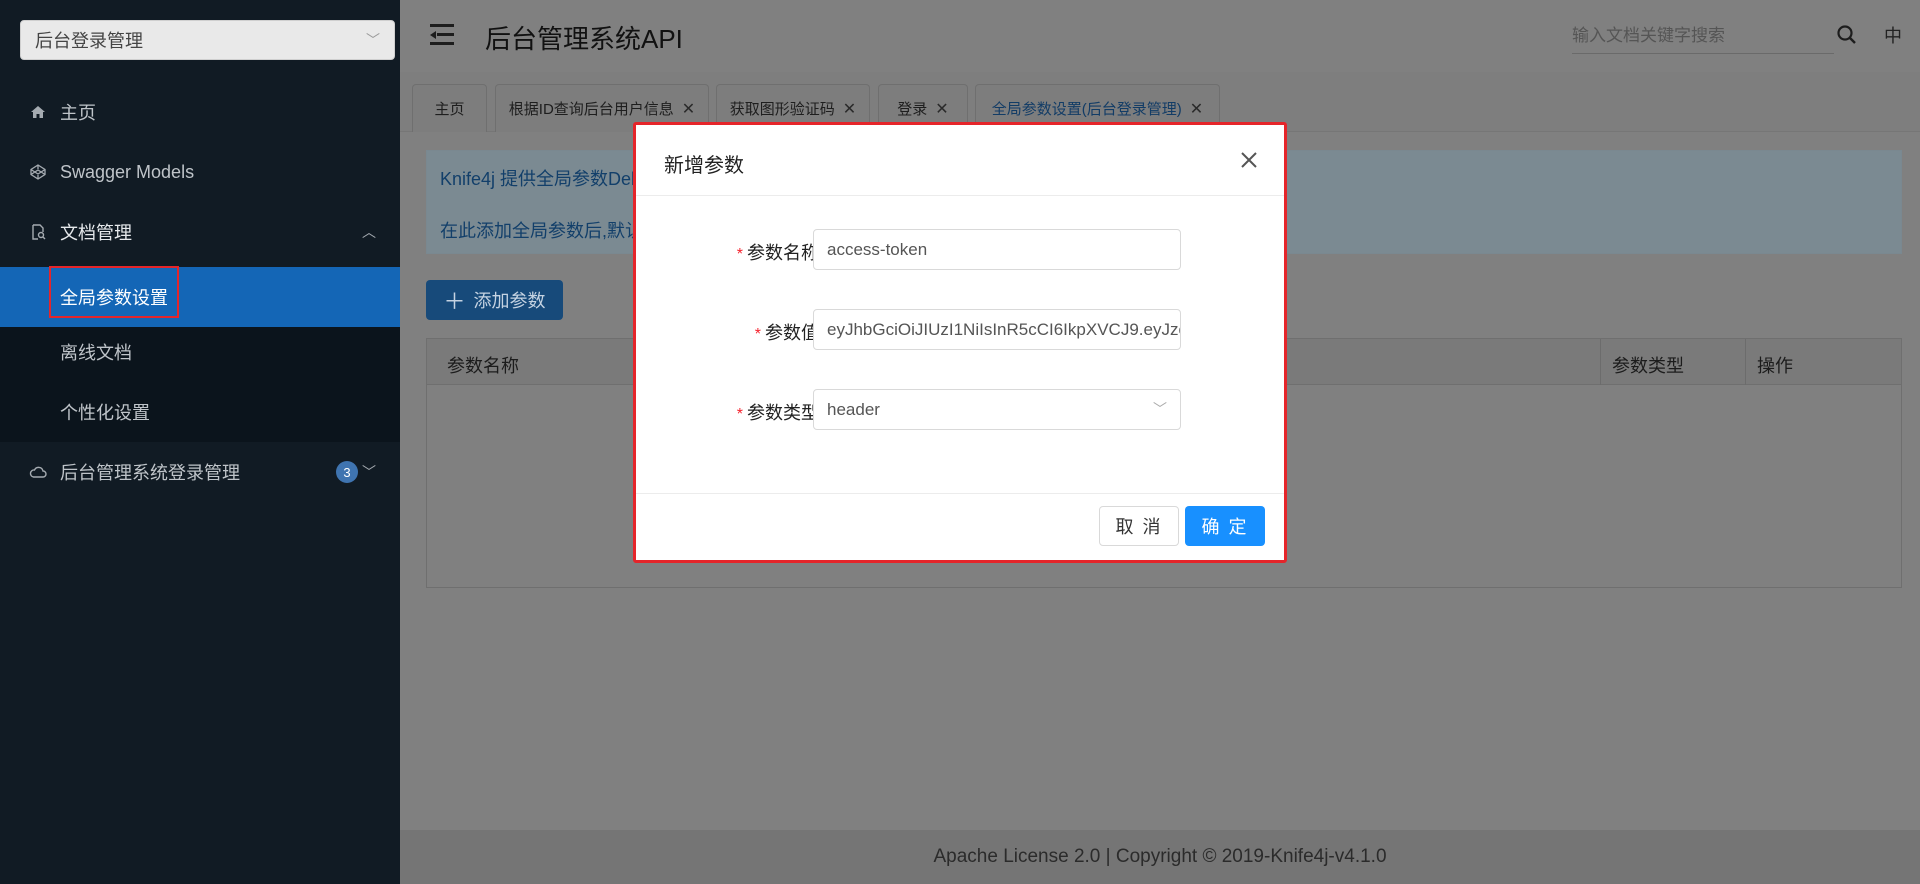  I want to click on column-header: 参数名称, so click(483, 366).